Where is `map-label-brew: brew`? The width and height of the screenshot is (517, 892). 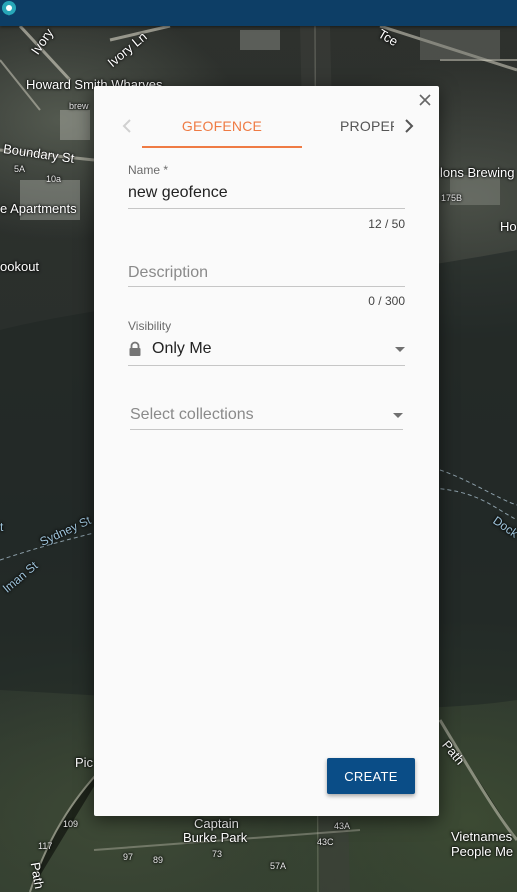
map-label-brew: brew is located at coordinates (79, 106).